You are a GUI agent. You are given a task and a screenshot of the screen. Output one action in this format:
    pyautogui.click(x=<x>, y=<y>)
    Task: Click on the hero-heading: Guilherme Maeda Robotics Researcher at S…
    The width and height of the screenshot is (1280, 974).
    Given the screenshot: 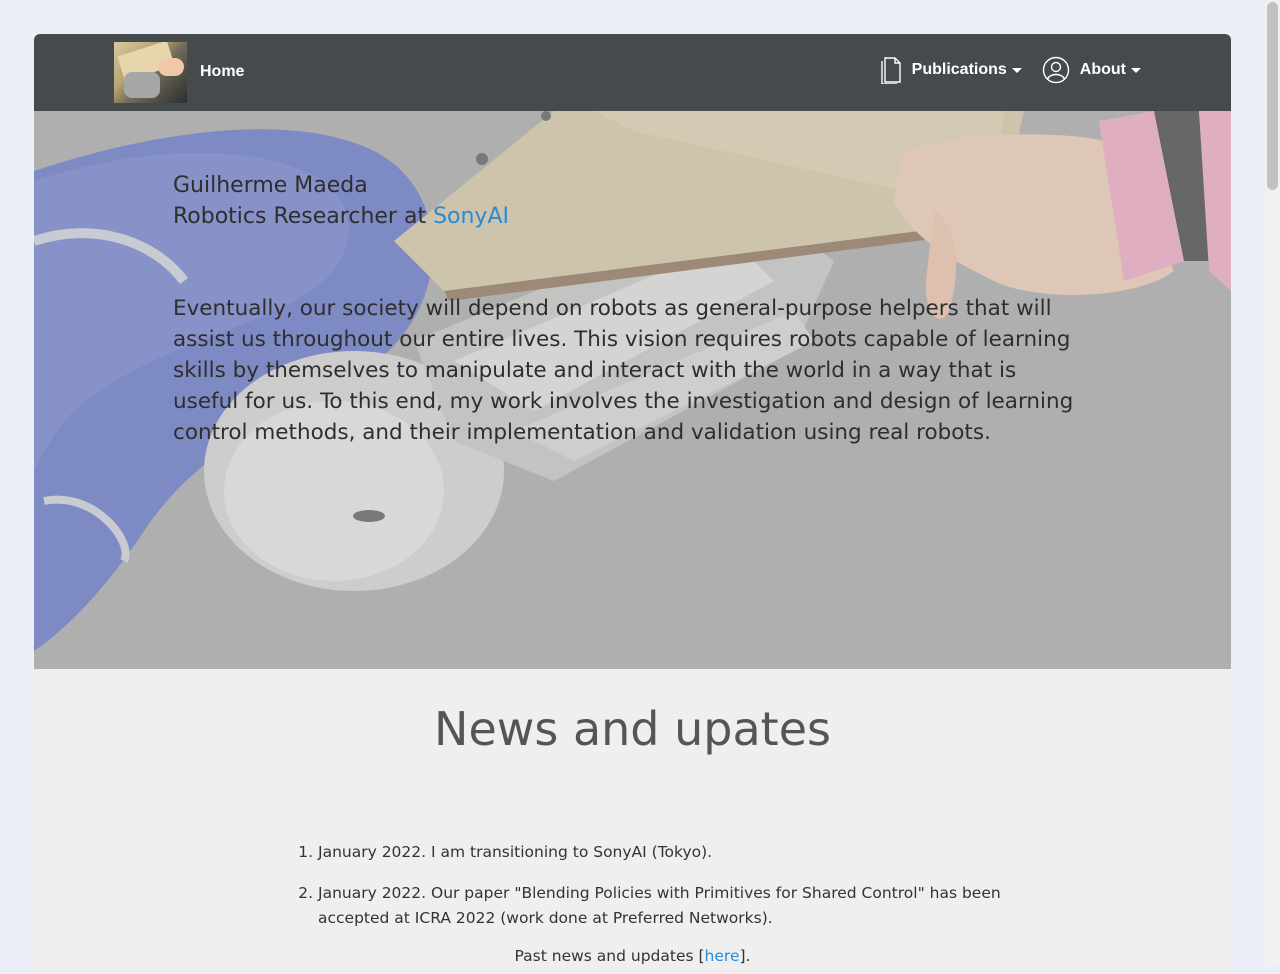 What is the action you would take?
    pyautogui.click(x=341, y=201)
    